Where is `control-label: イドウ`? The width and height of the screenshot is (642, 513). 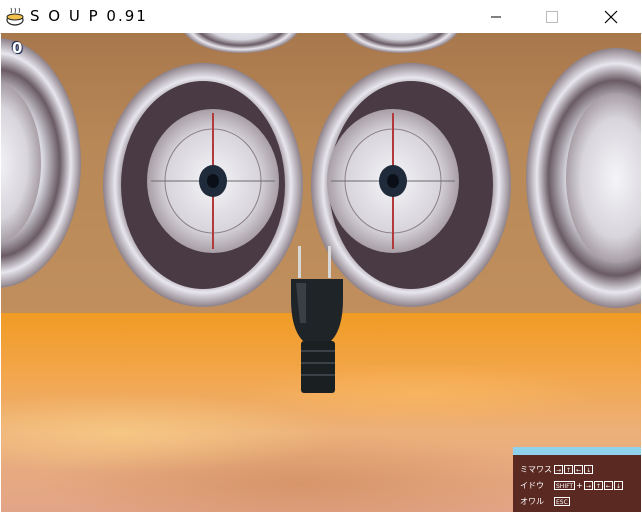 control-label: イドウ is located at coordinates (532, 485).